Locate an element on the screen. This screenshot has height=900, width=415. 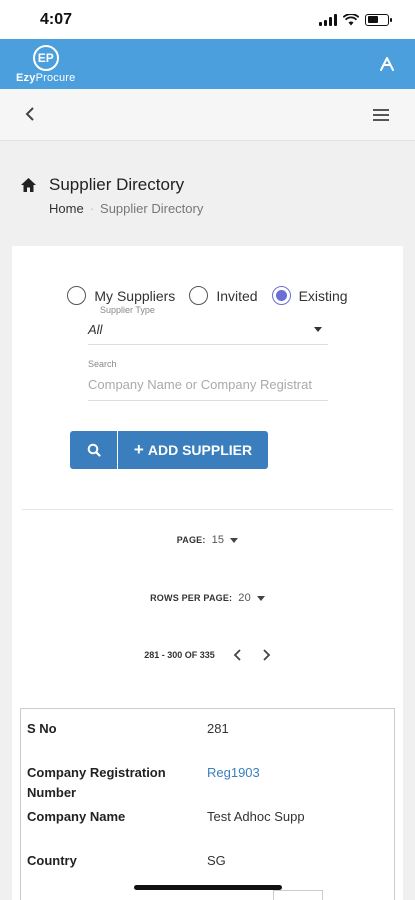
ezyprocure-logo: EP EzyProcure is located at coordinates (46, 64).